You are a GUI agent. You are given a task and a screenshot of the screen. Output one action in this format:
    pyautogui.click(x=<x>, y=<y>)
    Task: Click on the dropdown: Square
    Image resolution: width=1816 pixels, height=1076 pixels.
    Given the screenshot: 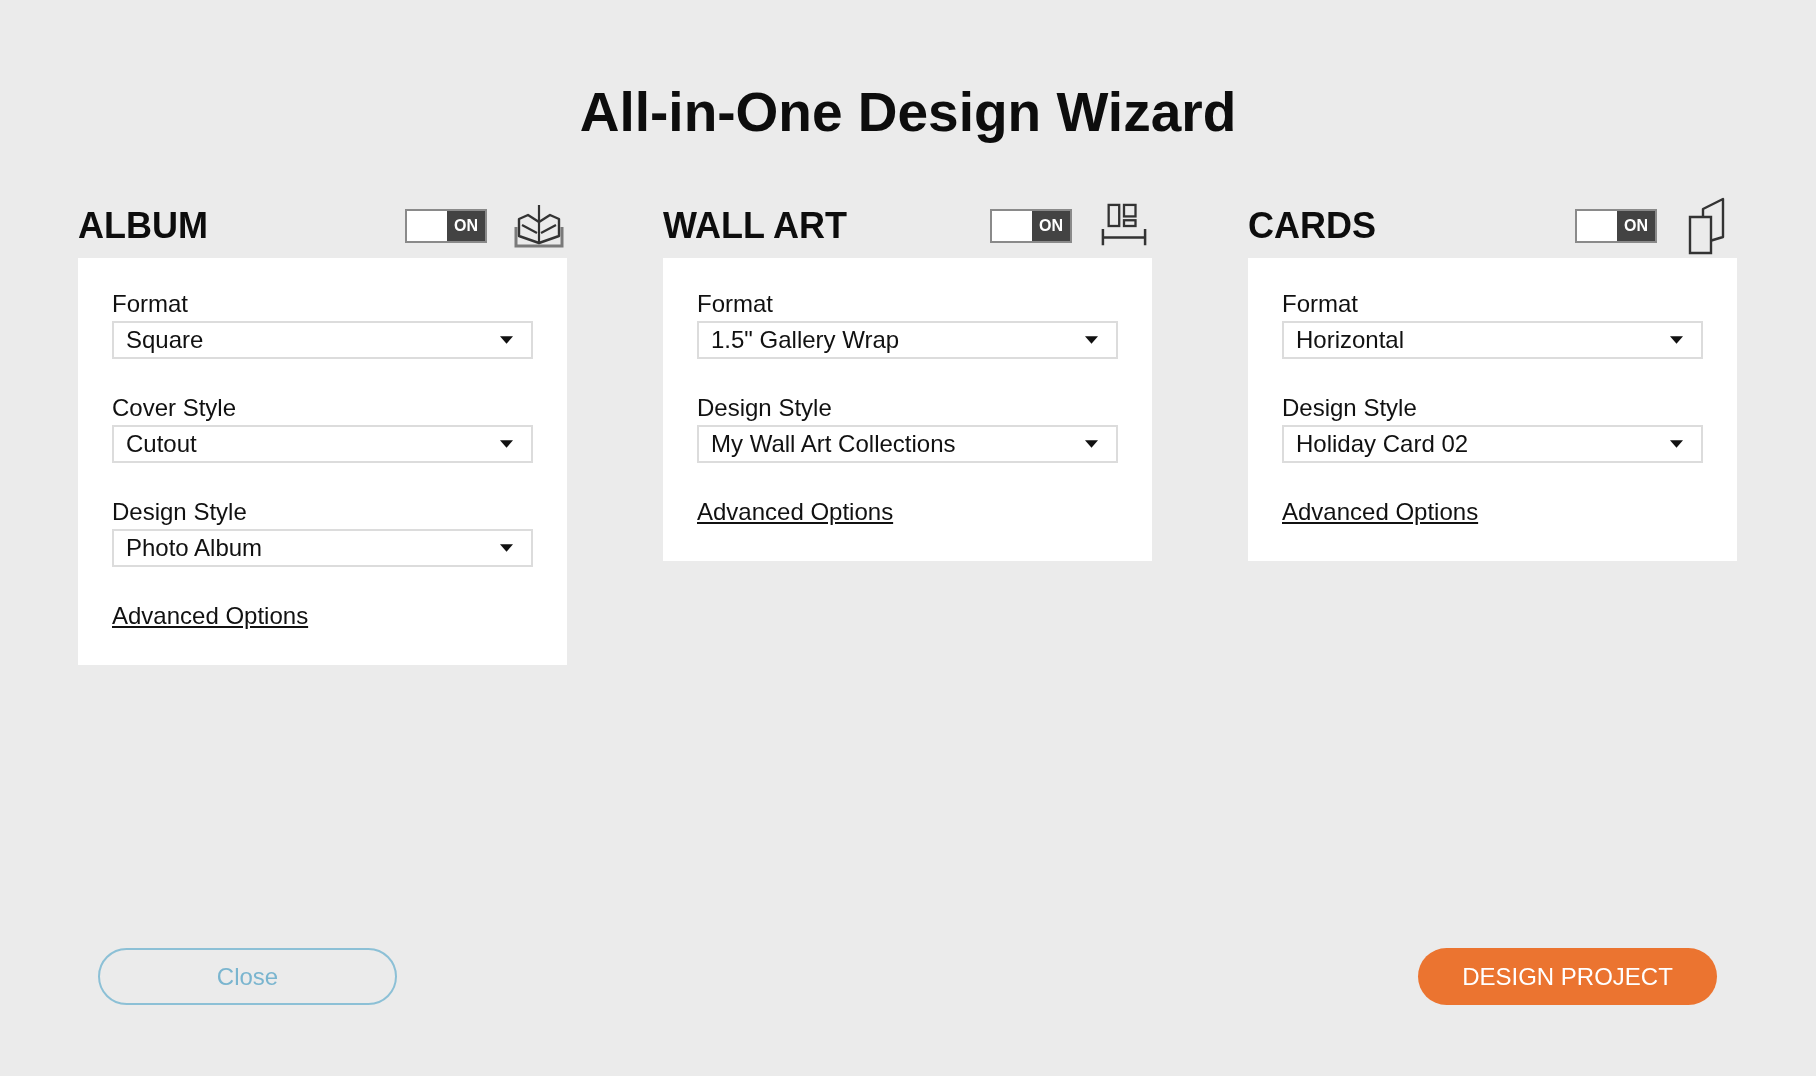 What is the action you would take?
    pyautogui.click(x=322, y=340)
    